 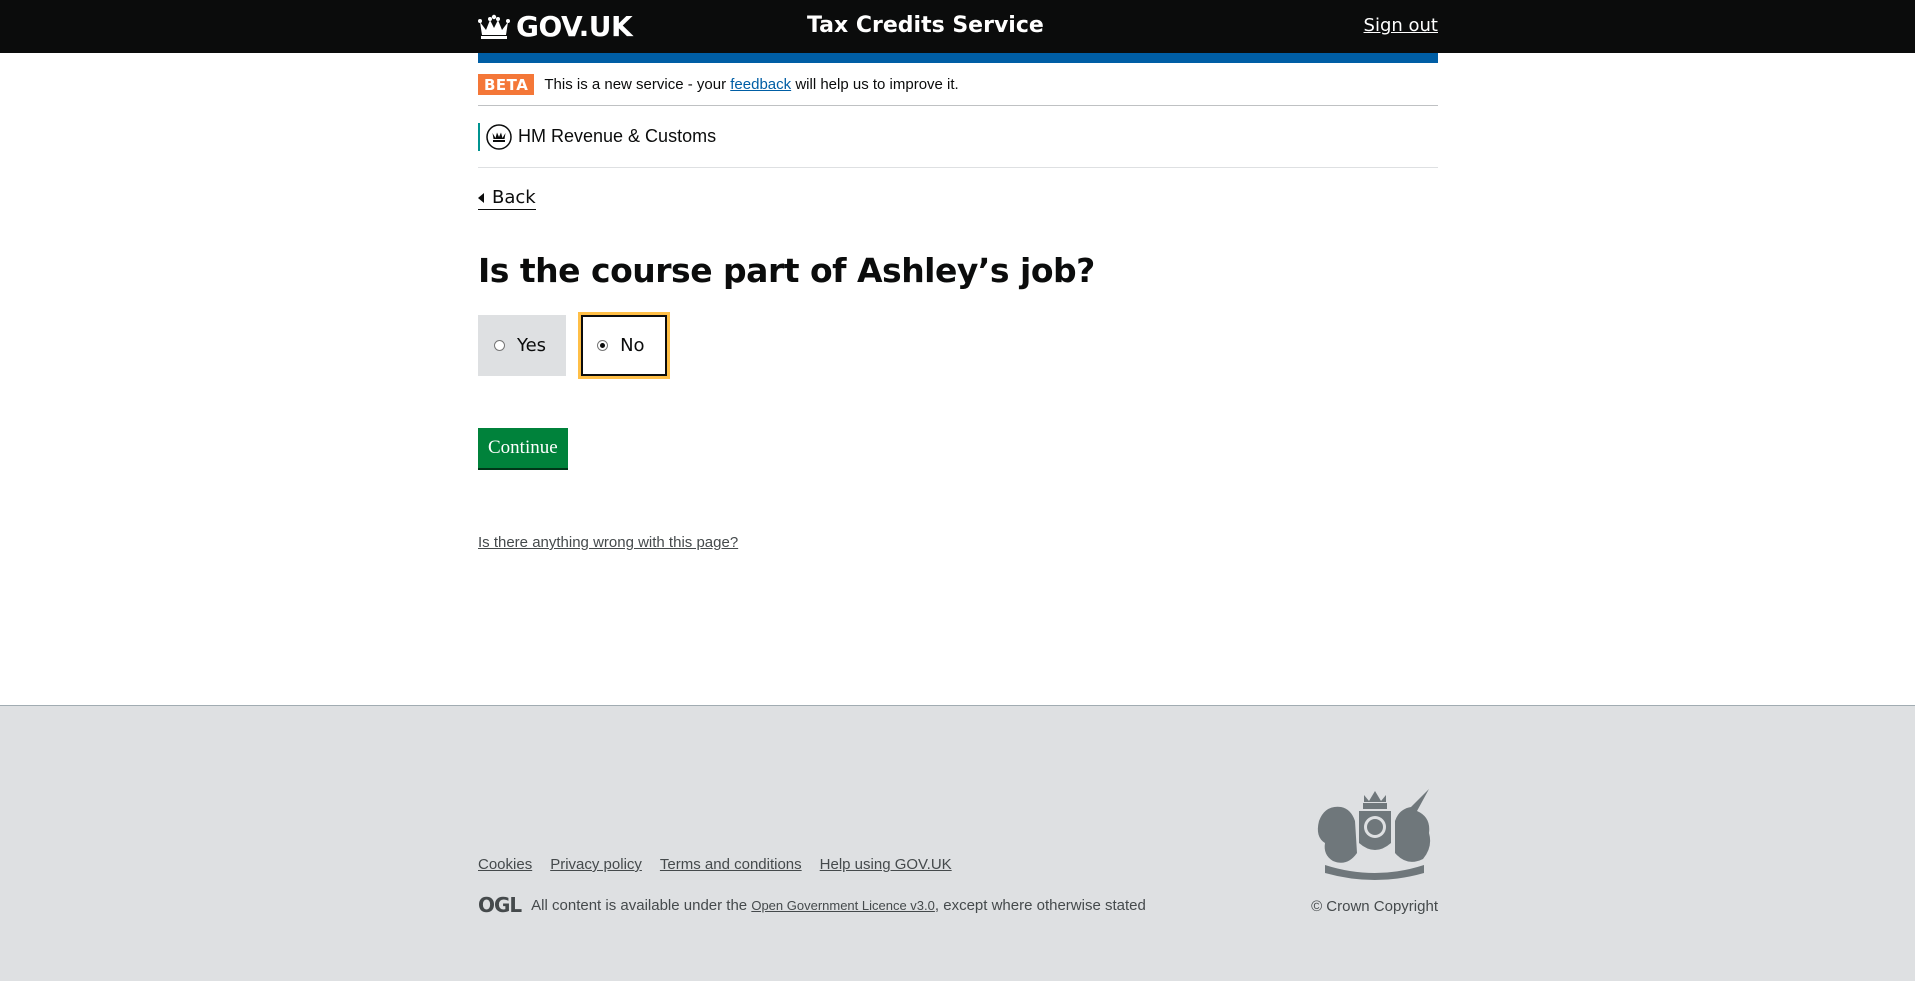 I want to click on licence-text-before: All content is available under the, so click(x=639, y=905).